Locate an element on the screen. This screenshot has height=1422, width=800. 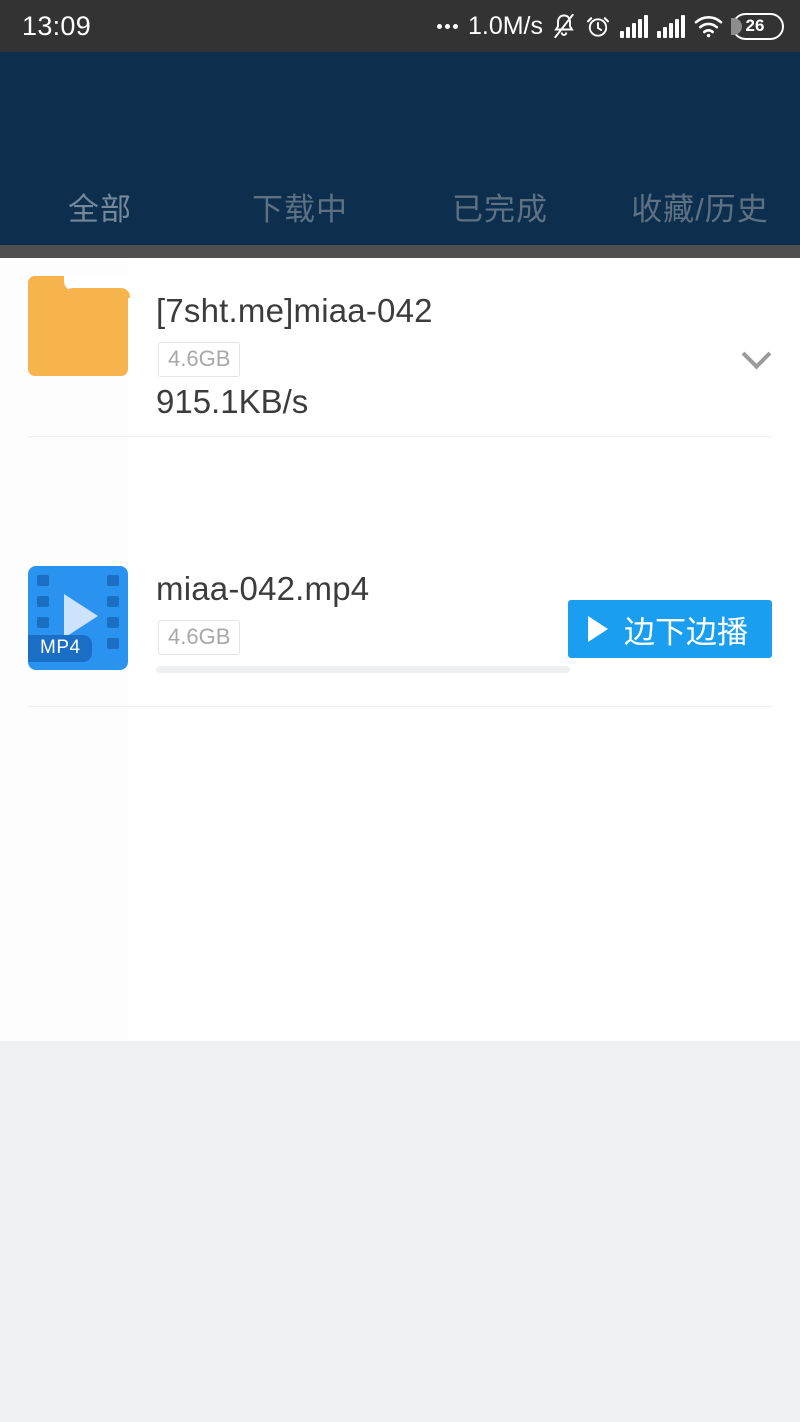
header-bottom-strip is located at coordinates (400, 251).